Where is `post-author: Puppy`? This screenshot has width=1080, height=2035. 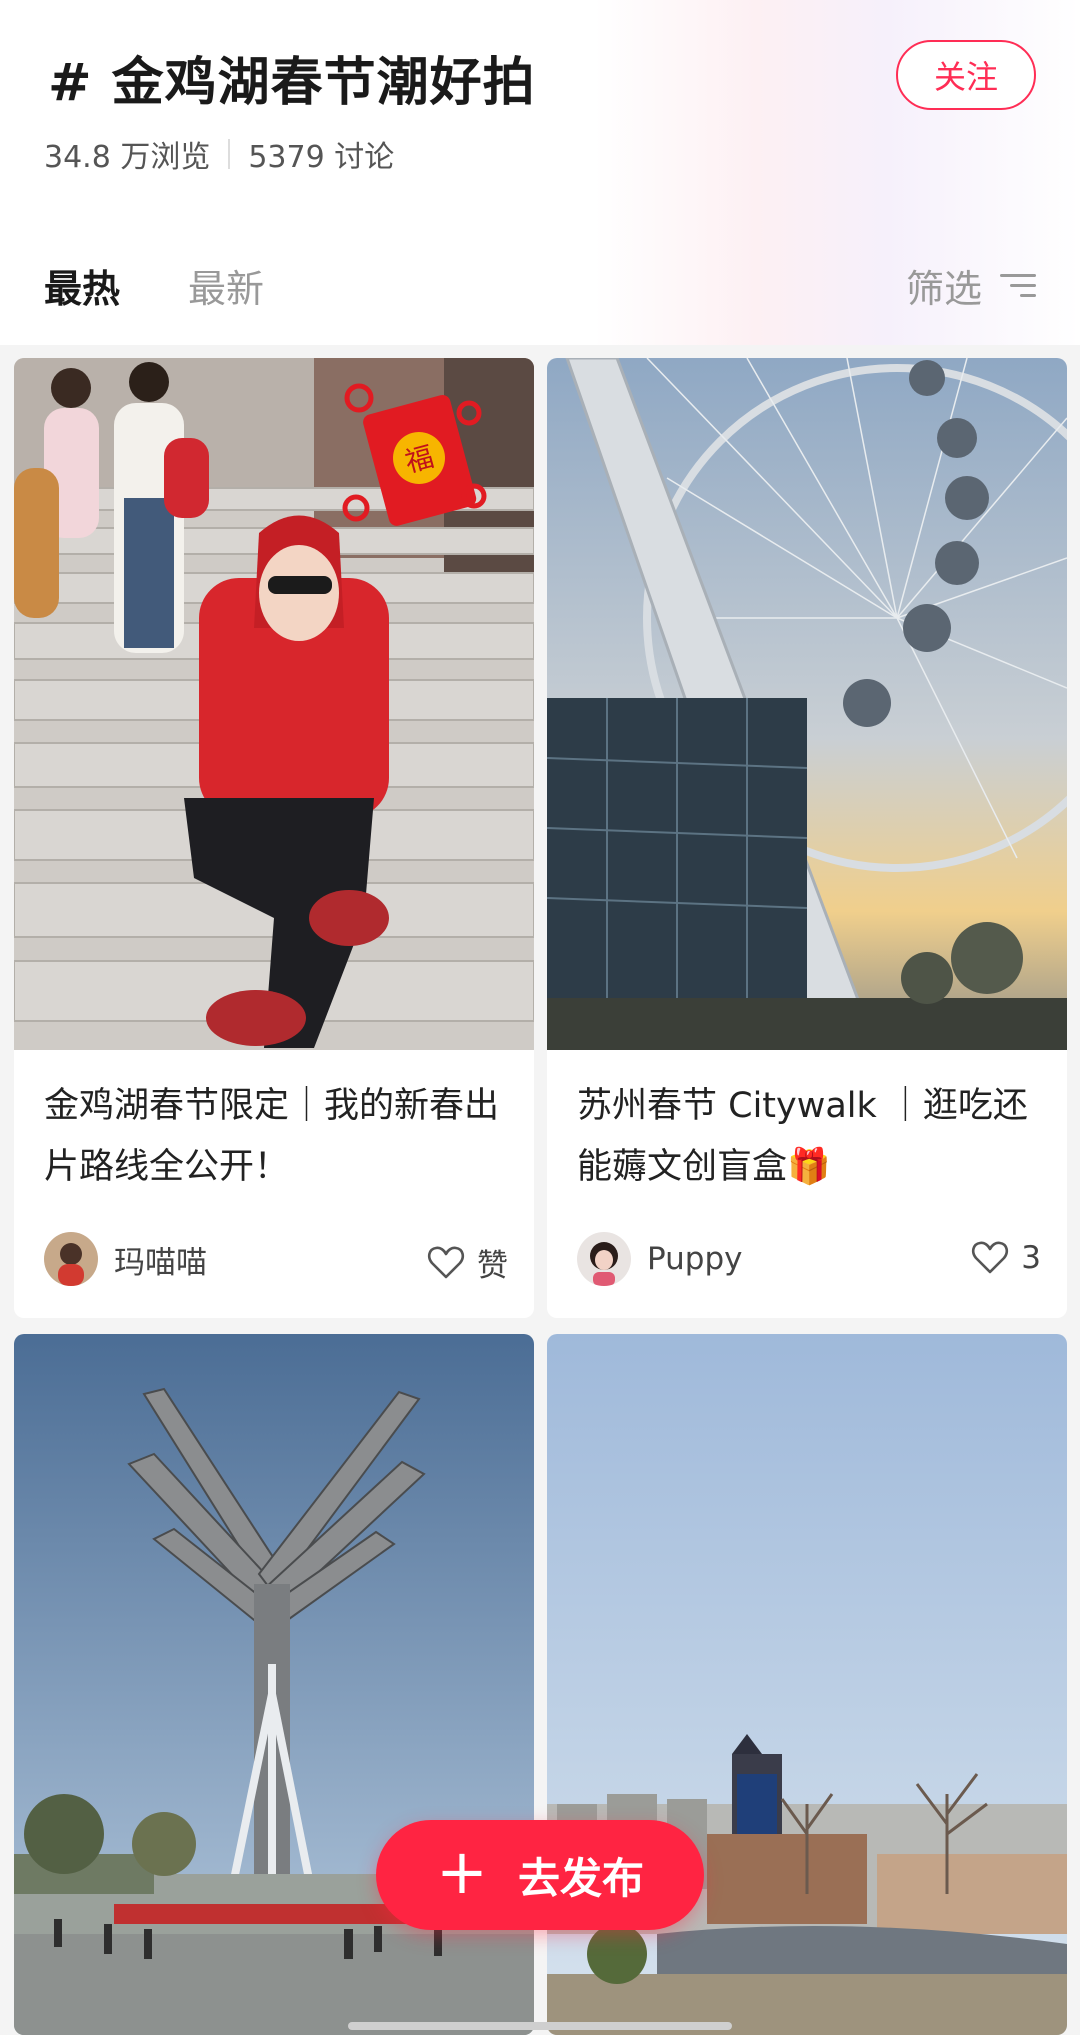
post-author: Puppy is located at coordinates (660, 1259).